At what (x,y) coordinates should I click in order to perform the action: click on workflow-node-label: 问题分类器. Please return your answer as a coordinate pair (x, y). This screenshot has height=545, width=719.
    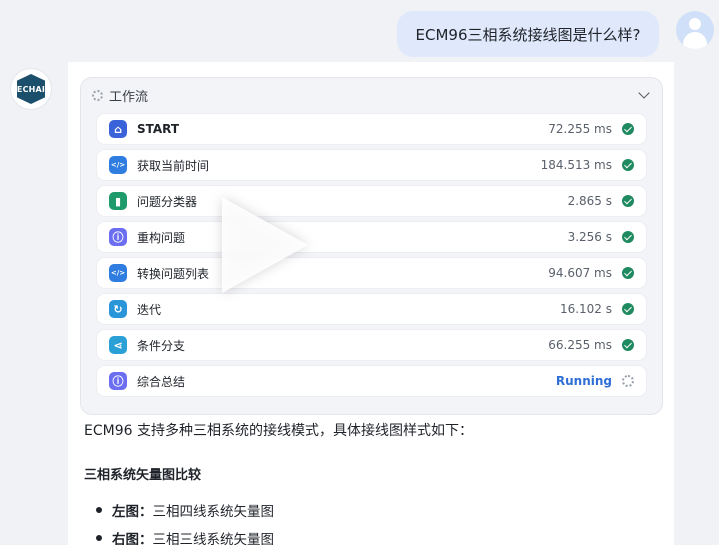
    Looking at the image, I should click on (167, 201).